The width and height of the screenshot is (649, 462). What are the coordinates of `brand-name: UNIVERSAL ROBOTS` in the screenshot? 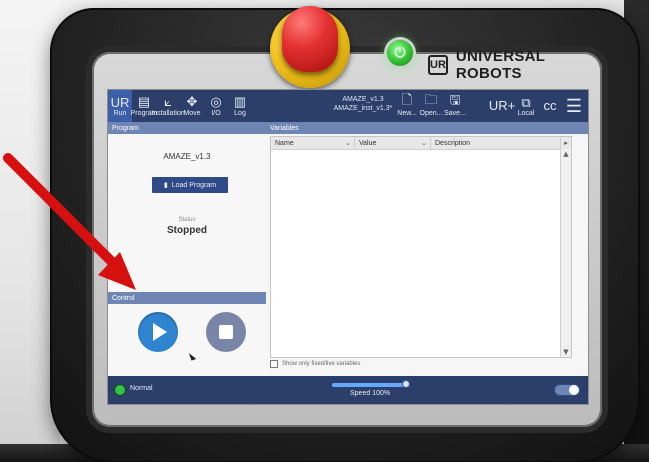 It's located at (500, 65).